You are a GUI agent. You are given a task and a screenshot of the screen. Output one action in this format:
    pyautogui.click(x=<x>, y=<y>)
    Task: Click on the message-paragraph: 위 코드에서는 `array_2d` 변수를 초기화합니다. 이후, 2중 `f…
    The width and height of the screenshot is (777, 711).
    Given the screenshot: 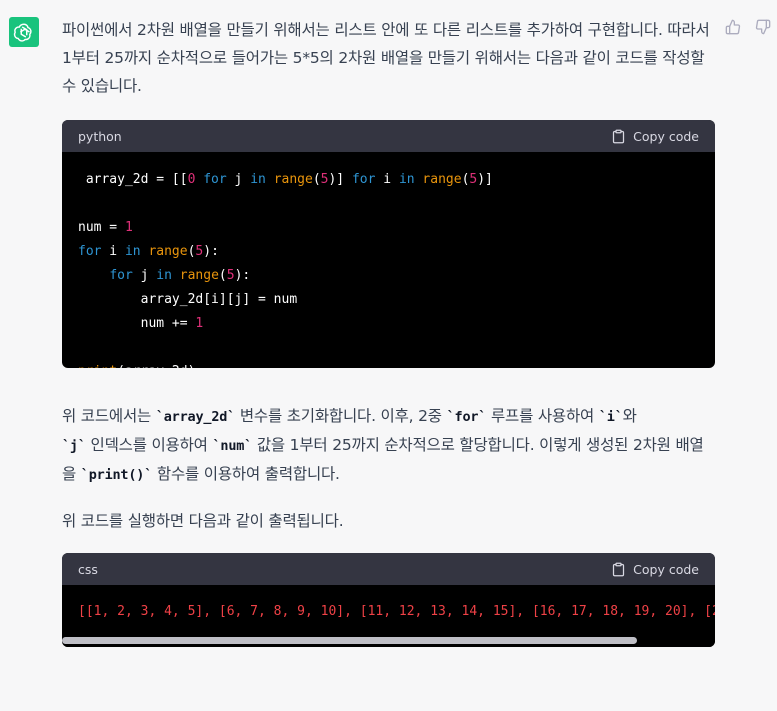 What is the action you would take?
    pyautogui.click(x=383, y=445)
    